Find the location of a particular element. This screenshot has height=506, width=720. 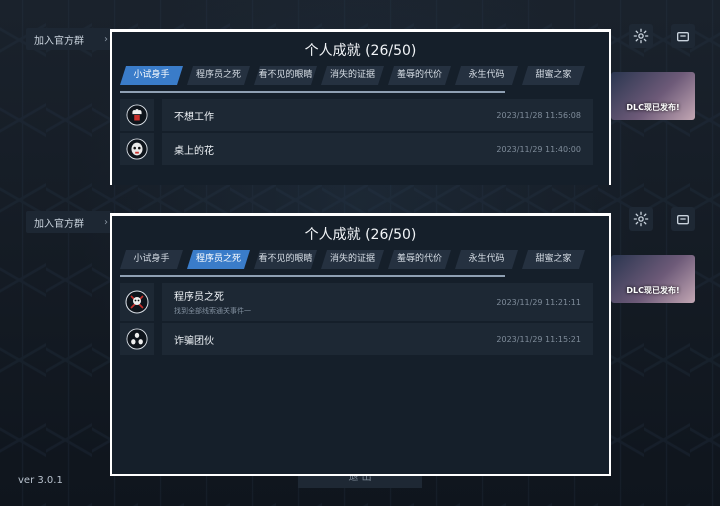

achievement-time: 2023/11/29 11:15:21 is located at coordinates (538, 339).